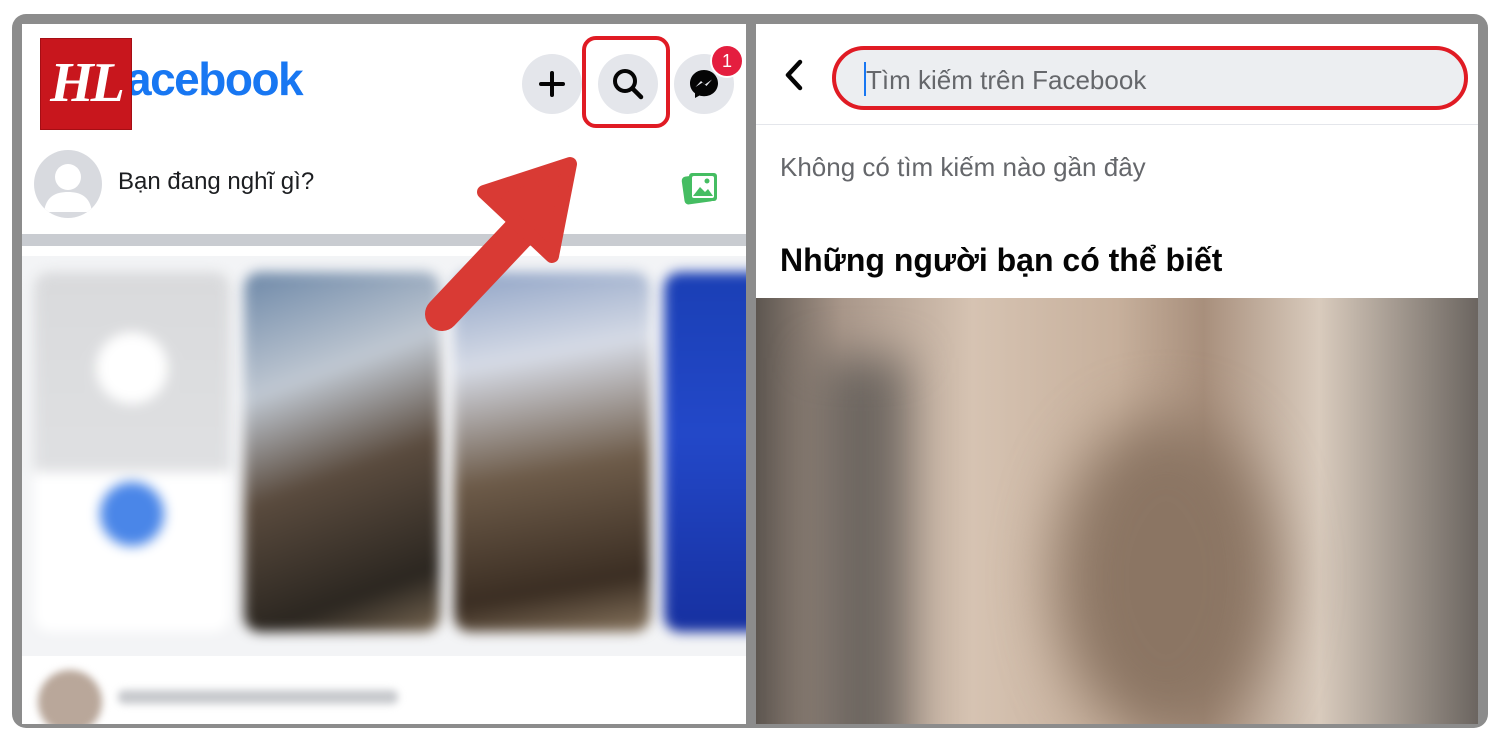 The height and width of the screenshot is (741, 1500). What do you see at coordinates (626, 82) in the screenshot?
I see `search-highlight-box` at bounding box center [626, 82].